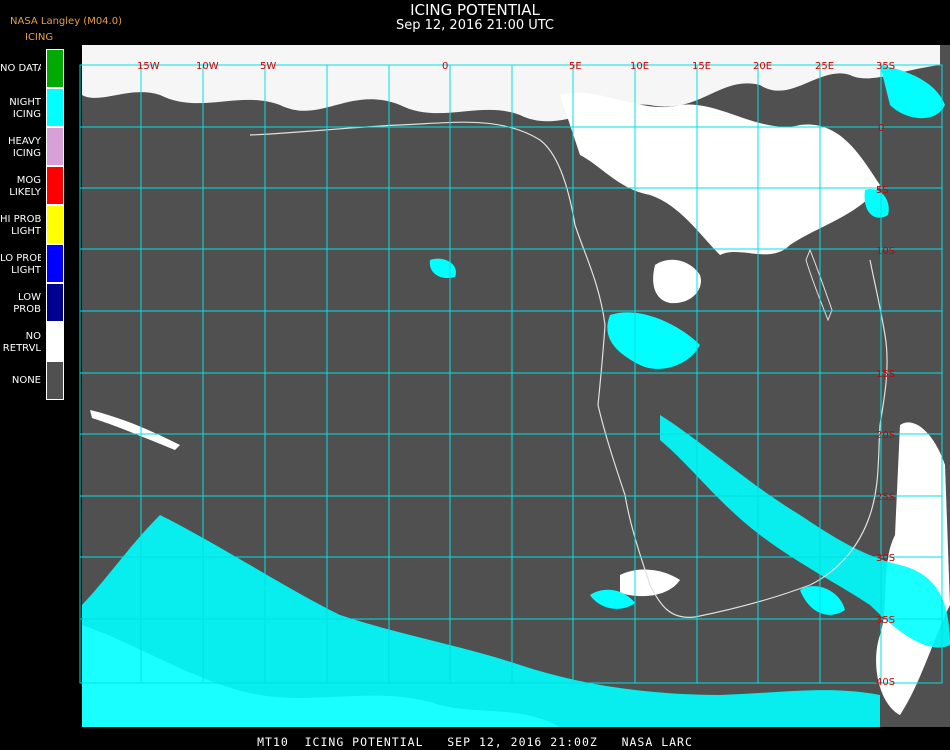 The height and width of the screenshot is (750, 950). Describe the element at coordinates (268, 66) in the screenshot. I see `lon-label-5w: 5W` at that location.